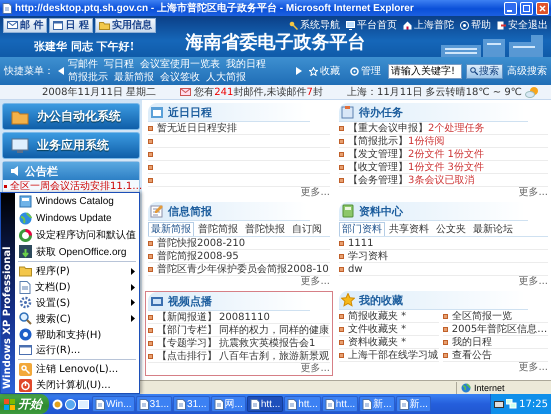  Describe the element at coordinates (226, 78) in the screenshot. I see `quick-menu-link: 人大简报` at that location.